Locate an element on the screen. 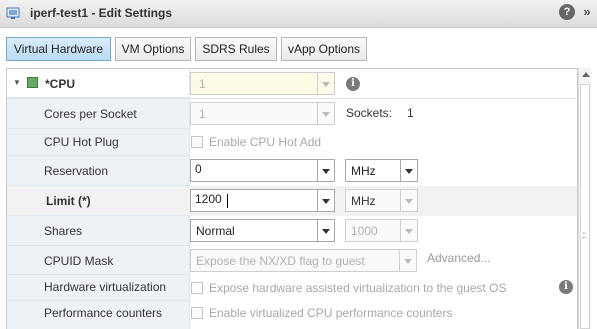  cpu-hot-add-label: Enable CPU Hot Add is located at coordinates (265, 142).